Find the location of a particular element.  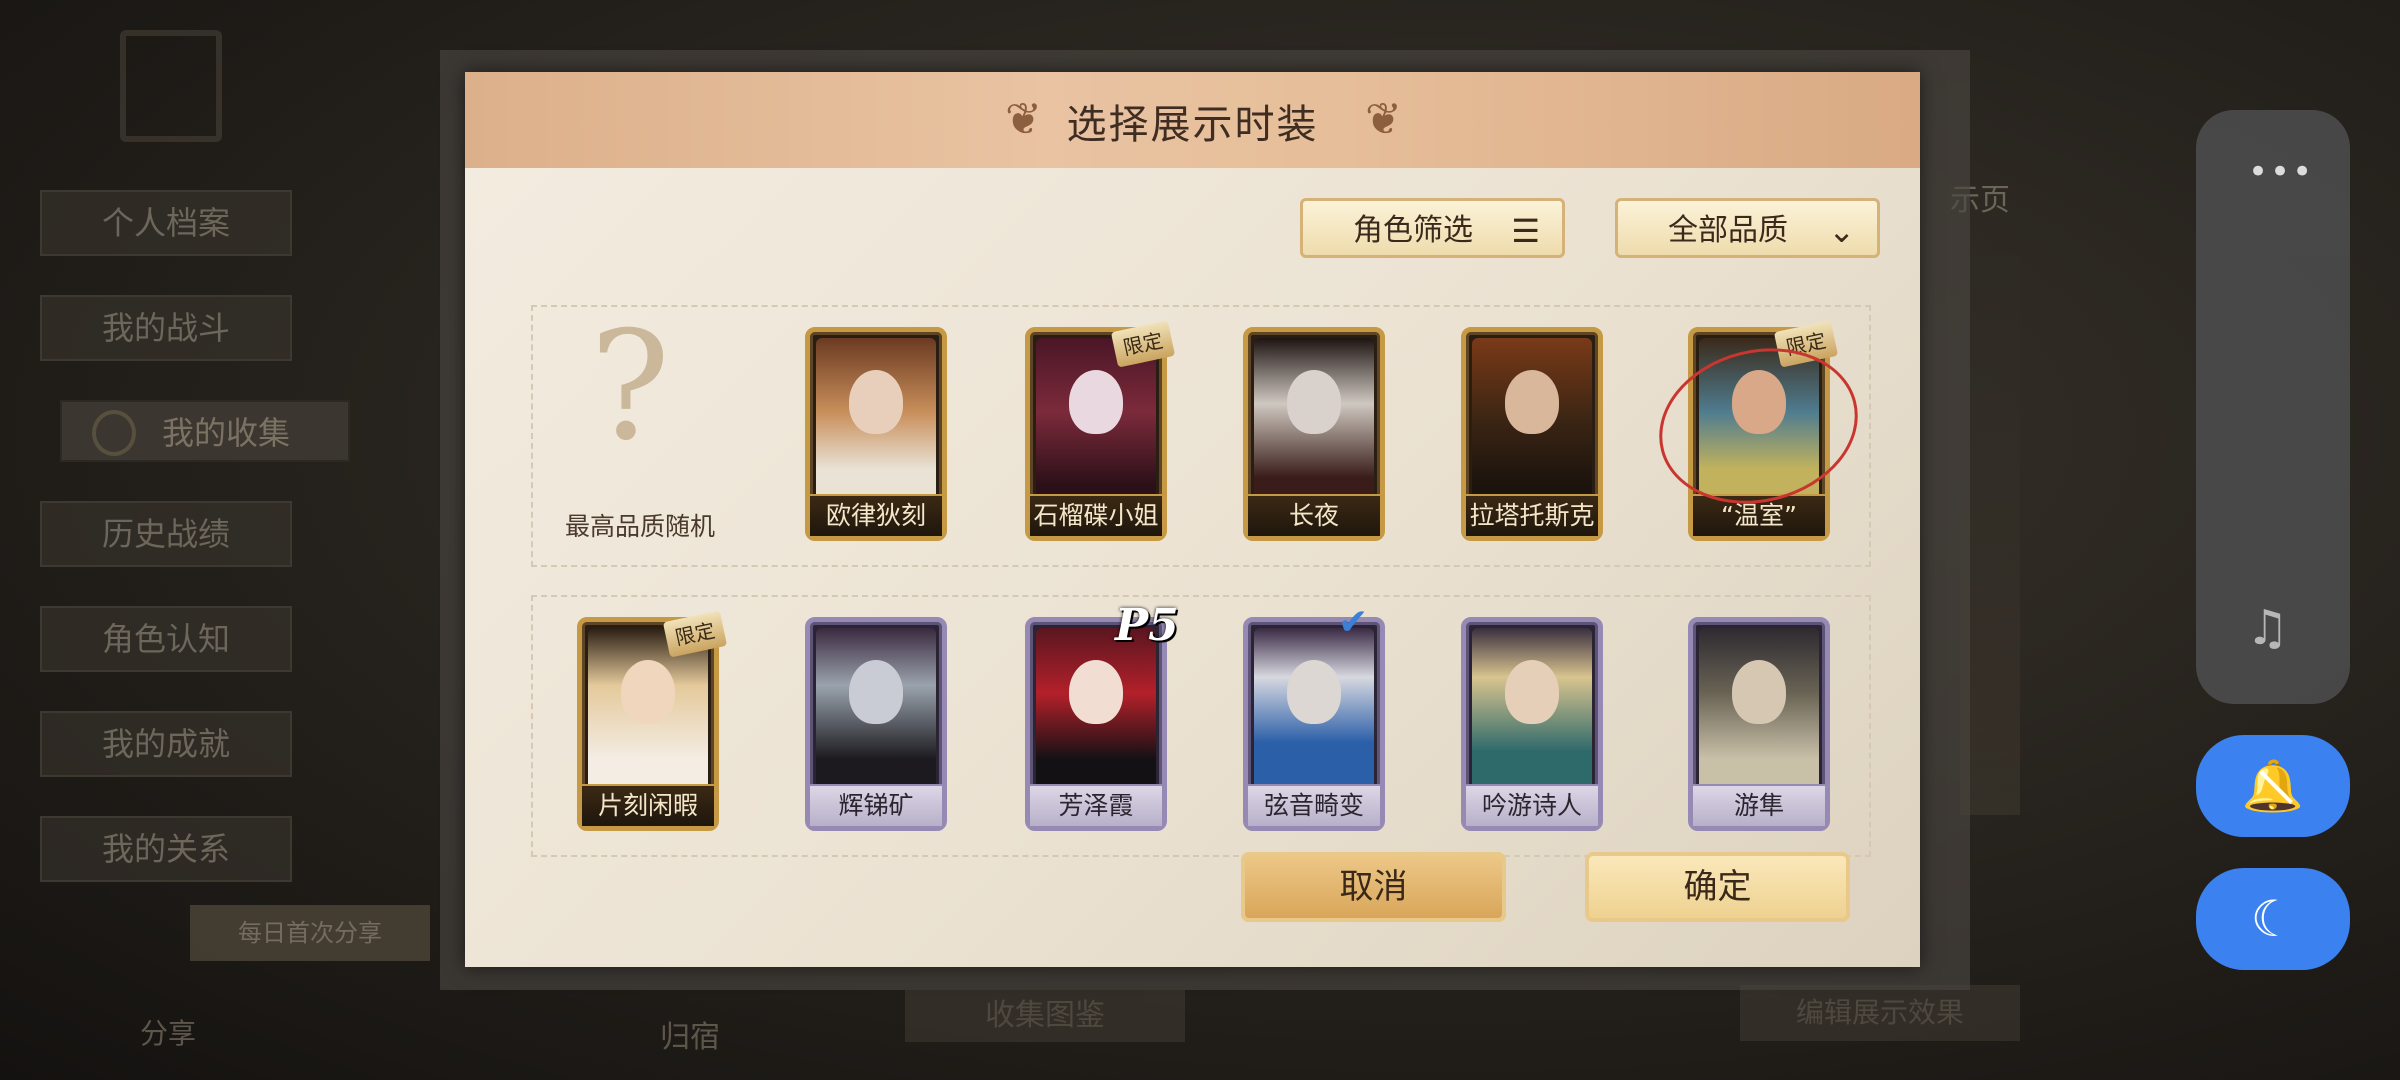

outfit-card: 长夜 is located at coordinates (1314, 434).